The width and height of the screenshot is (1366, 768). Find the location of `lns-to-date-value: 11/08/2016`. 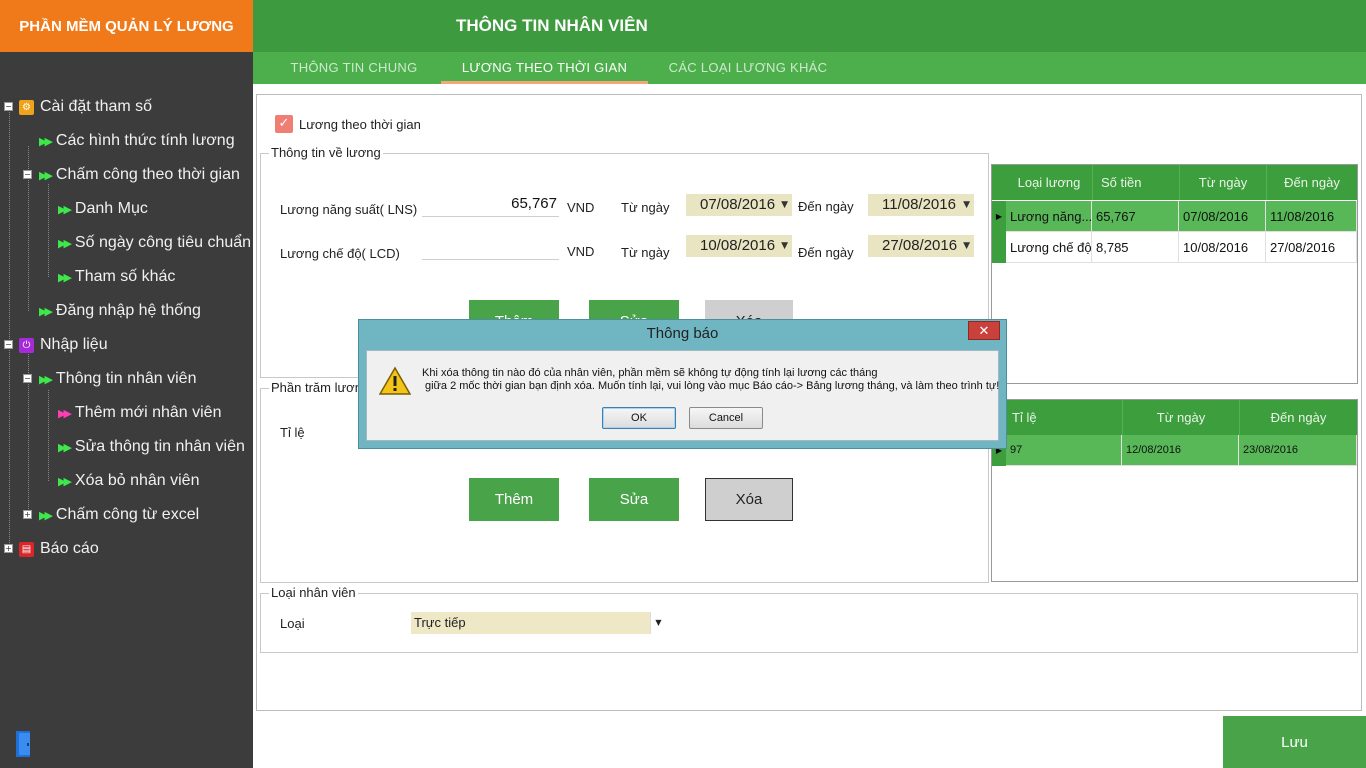

lns-to-date-value: 11/08/2016 is located at coordinates (919, 204).